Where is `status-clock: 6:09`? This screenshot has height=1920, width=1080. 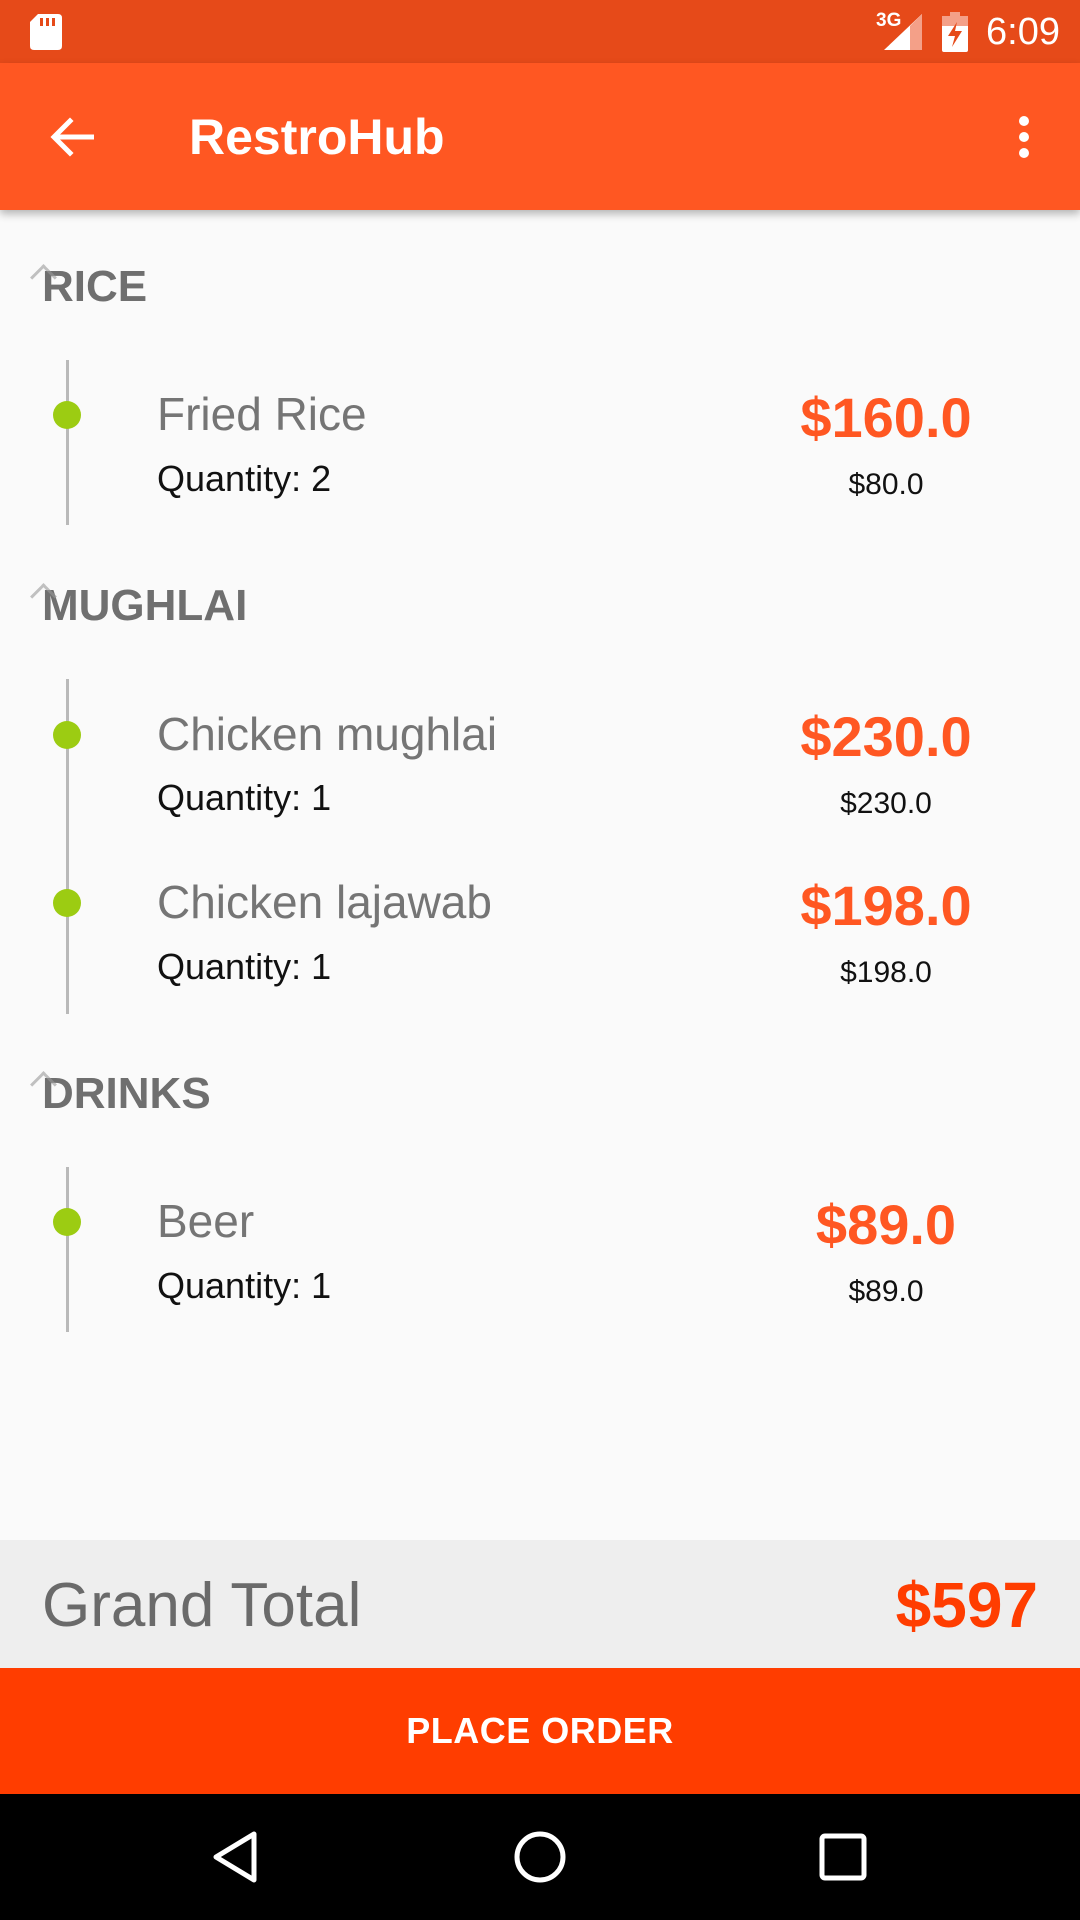
status-clock: 6:09 is located at coordinates (1023, 32).